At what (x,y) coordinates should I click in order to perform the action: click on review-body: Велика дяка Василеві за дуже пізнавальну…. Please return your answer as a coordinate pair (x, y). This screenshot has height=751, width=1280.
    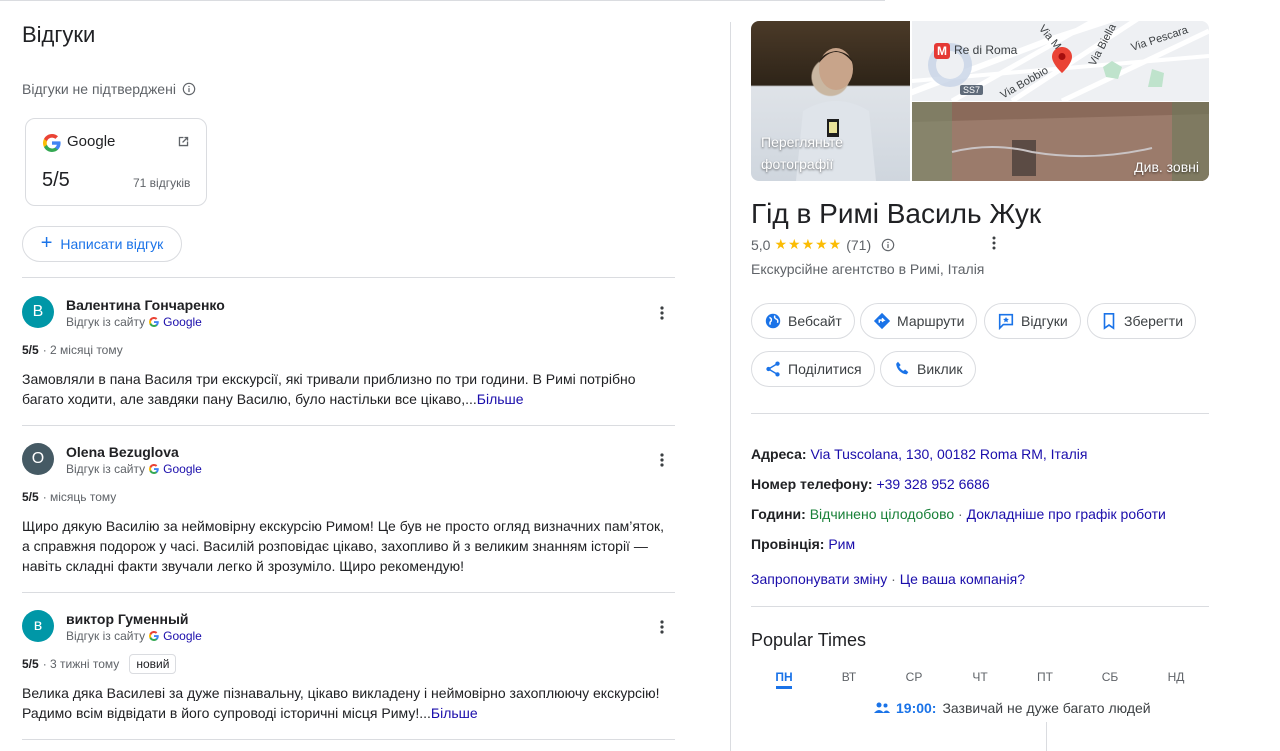
    Looking at the image, I should click on (341, 703).